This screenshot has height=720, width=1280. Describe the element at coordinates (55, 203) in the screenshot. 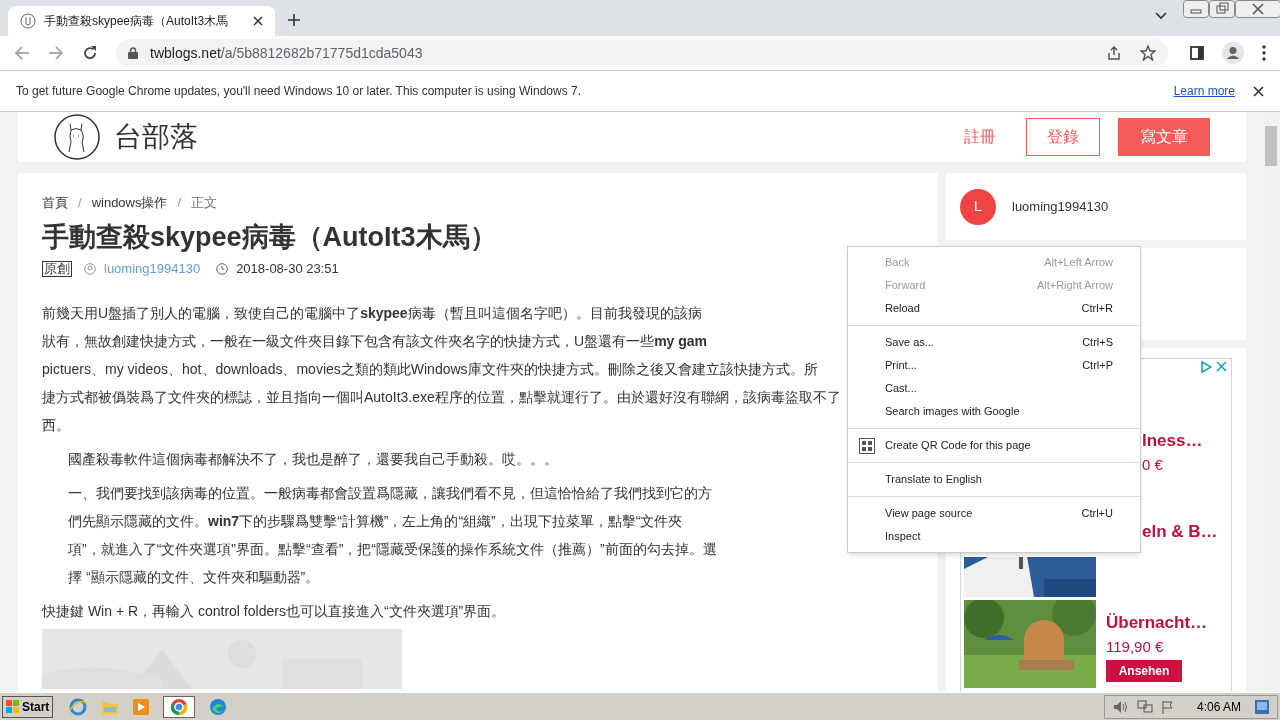

I see `breadcrumb-link: 首頁` at that location.